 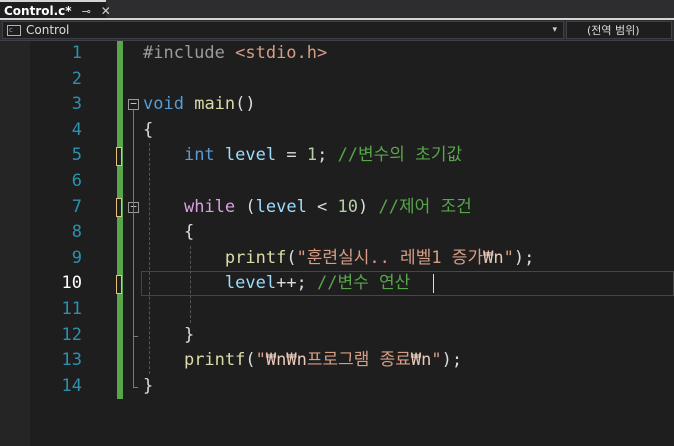 What do you see at coordinates (312, 155) in the screenshot?
I see `code-token: 1` at bounding box center [312, 155].